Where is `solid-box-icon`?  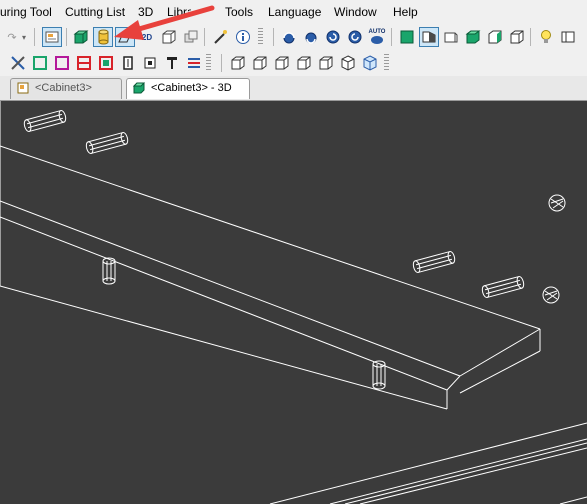 solid-box-icon is located at coordinates (81, 37).